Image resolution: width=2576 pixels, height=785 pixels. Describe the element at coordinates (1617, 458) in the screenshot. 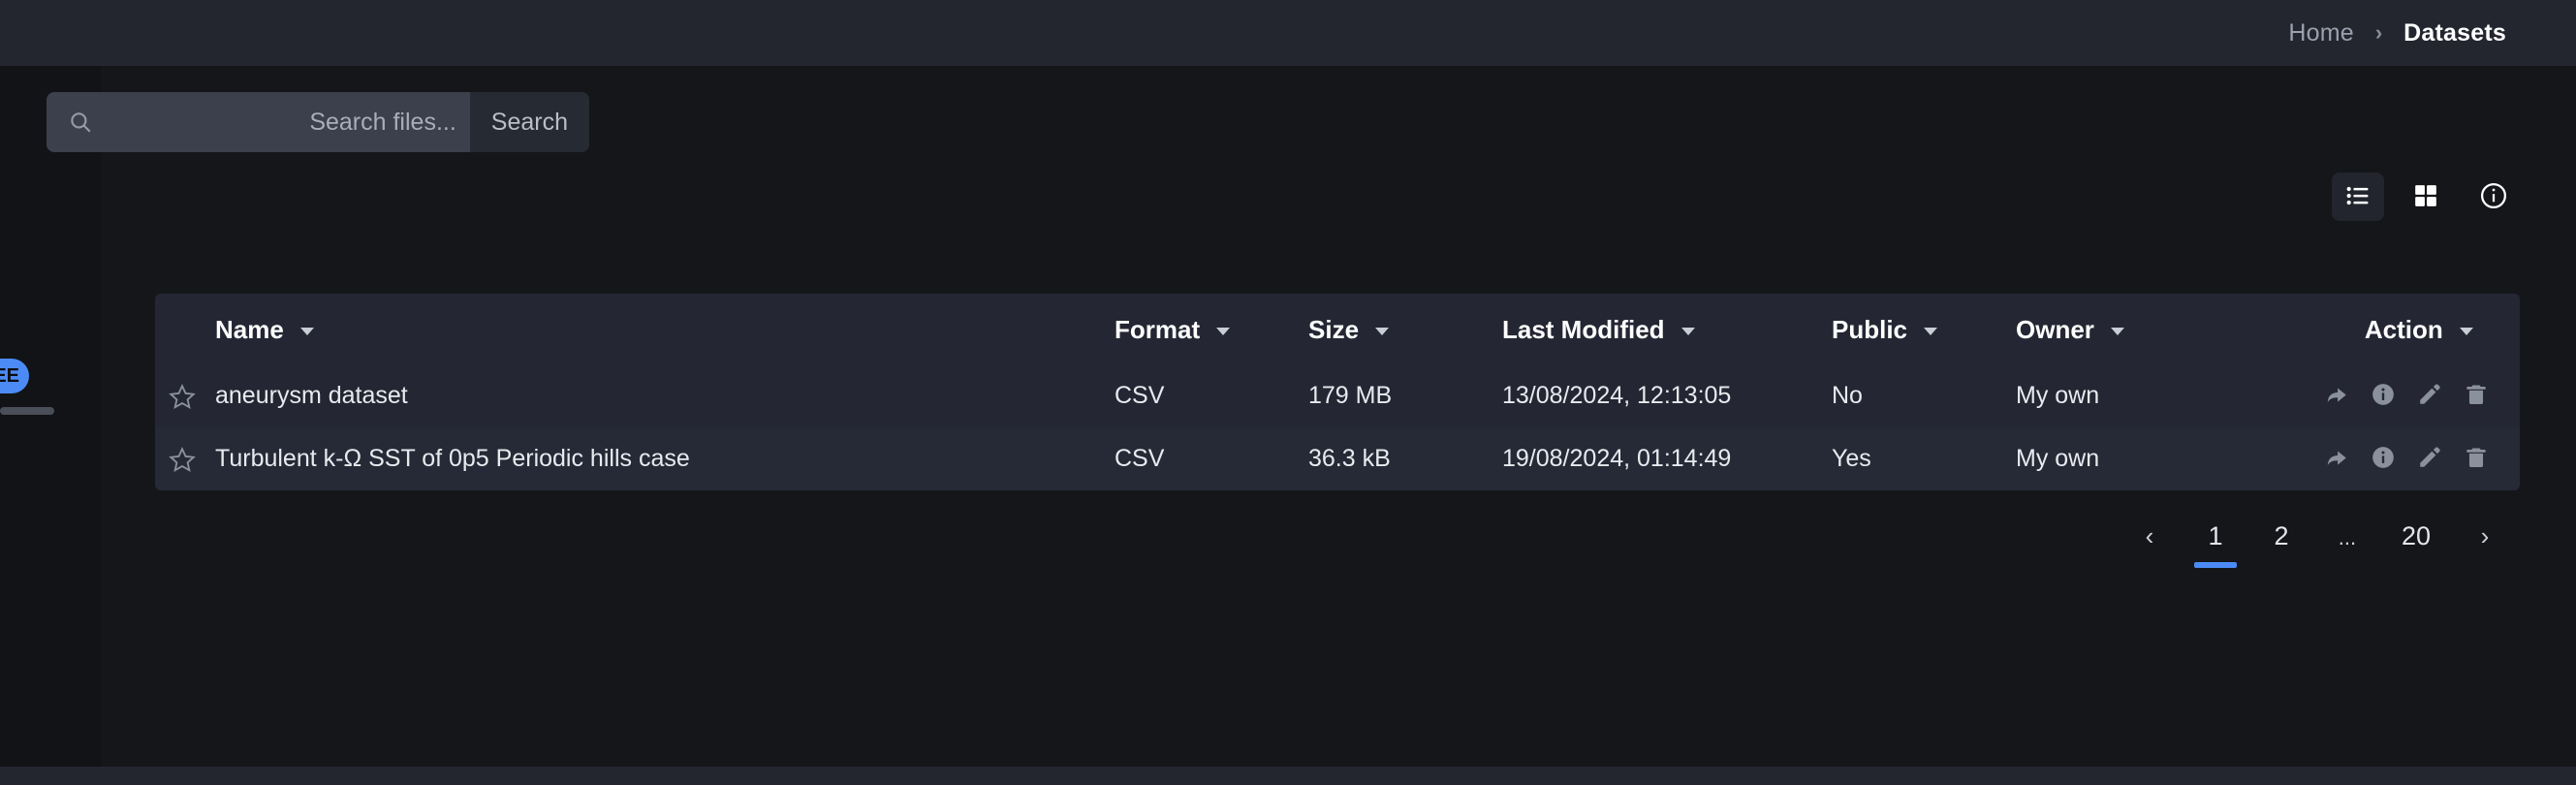

I see `cell-last-modified: 19/08/2024, 01:14:49` at that location.